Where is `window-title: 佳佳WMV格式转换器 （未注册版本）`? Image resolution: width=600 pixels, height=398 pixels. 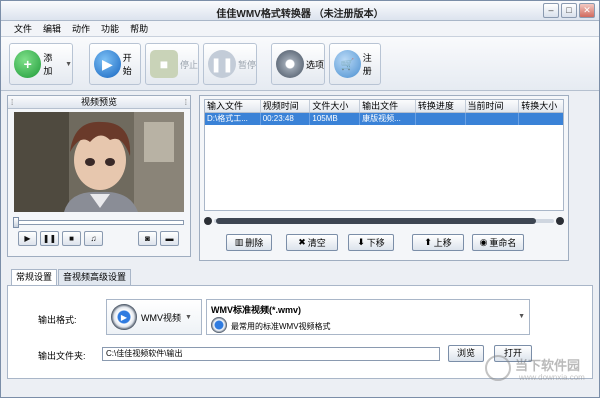
window-title: 佳佳WMV格式转换器 （未注册版本） is located at coordinates (300, 14).